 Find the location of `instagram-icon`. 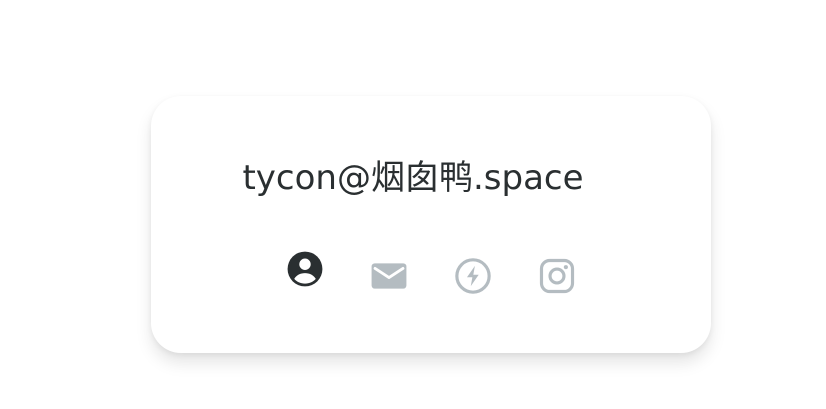

instagram-icon is located at coordinates (557, 276).